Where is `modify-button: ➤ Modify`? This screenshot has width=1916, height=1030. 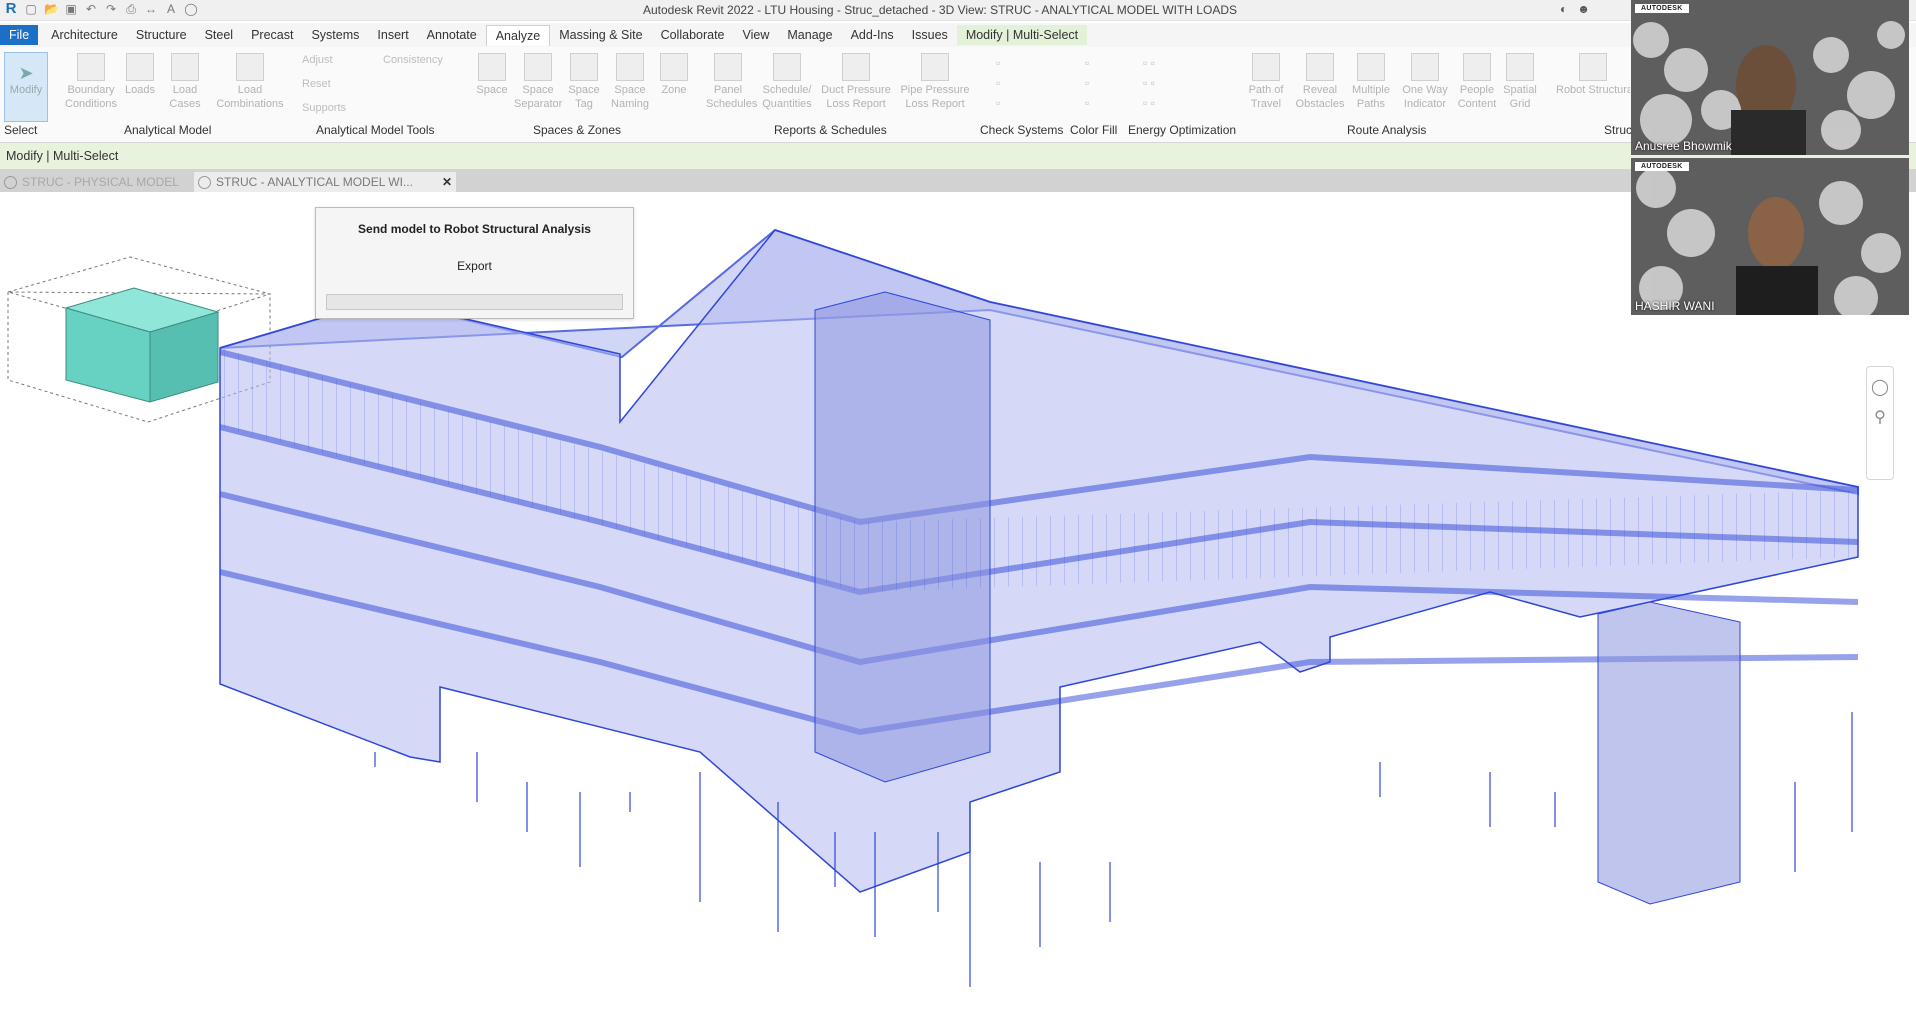 modify-button: ➤ Modify is located at coordinates (26, 87).